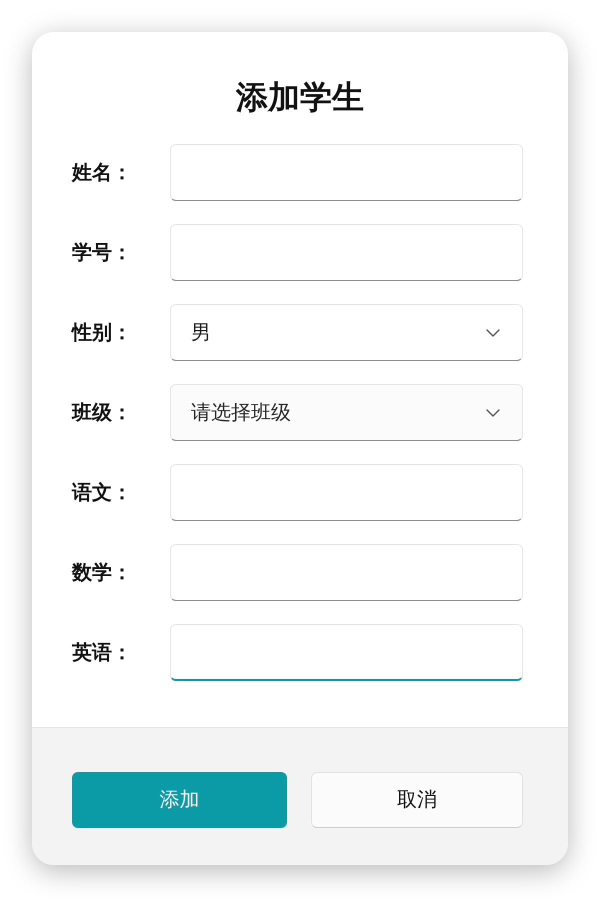 The image size is (600, 898). What do you see at coordinates (300, 97) in the screenshot?
I see `dialog-title: 添加学生` at bounding box center [300, 97].